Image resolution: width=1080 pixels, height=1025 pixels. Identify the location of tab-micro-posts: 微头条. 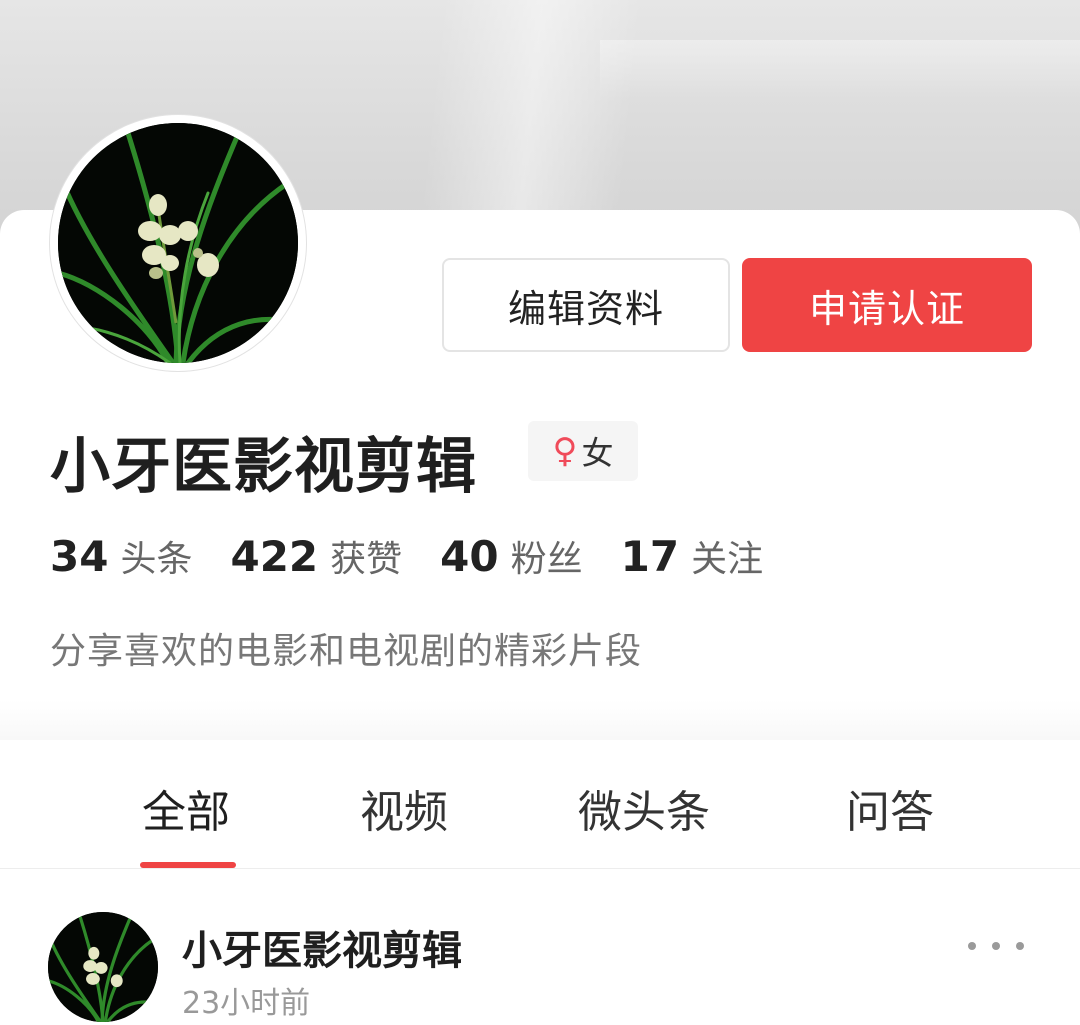
(644, 808).